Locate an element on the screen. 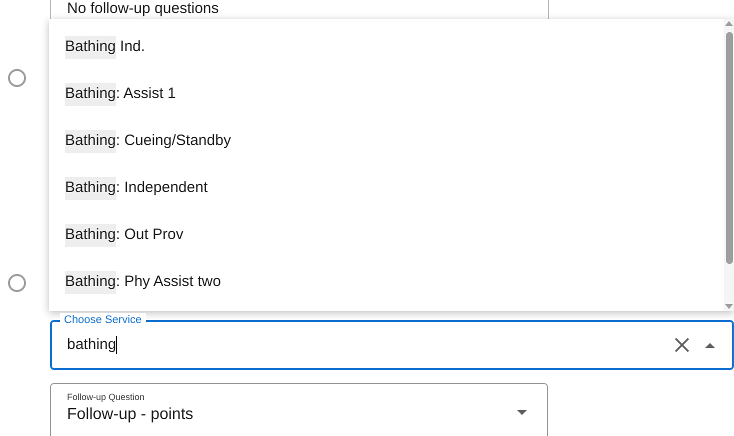 This screenshot has height=436, width=734. field-value: Follow-up - points is located at coordinates (130, 415).